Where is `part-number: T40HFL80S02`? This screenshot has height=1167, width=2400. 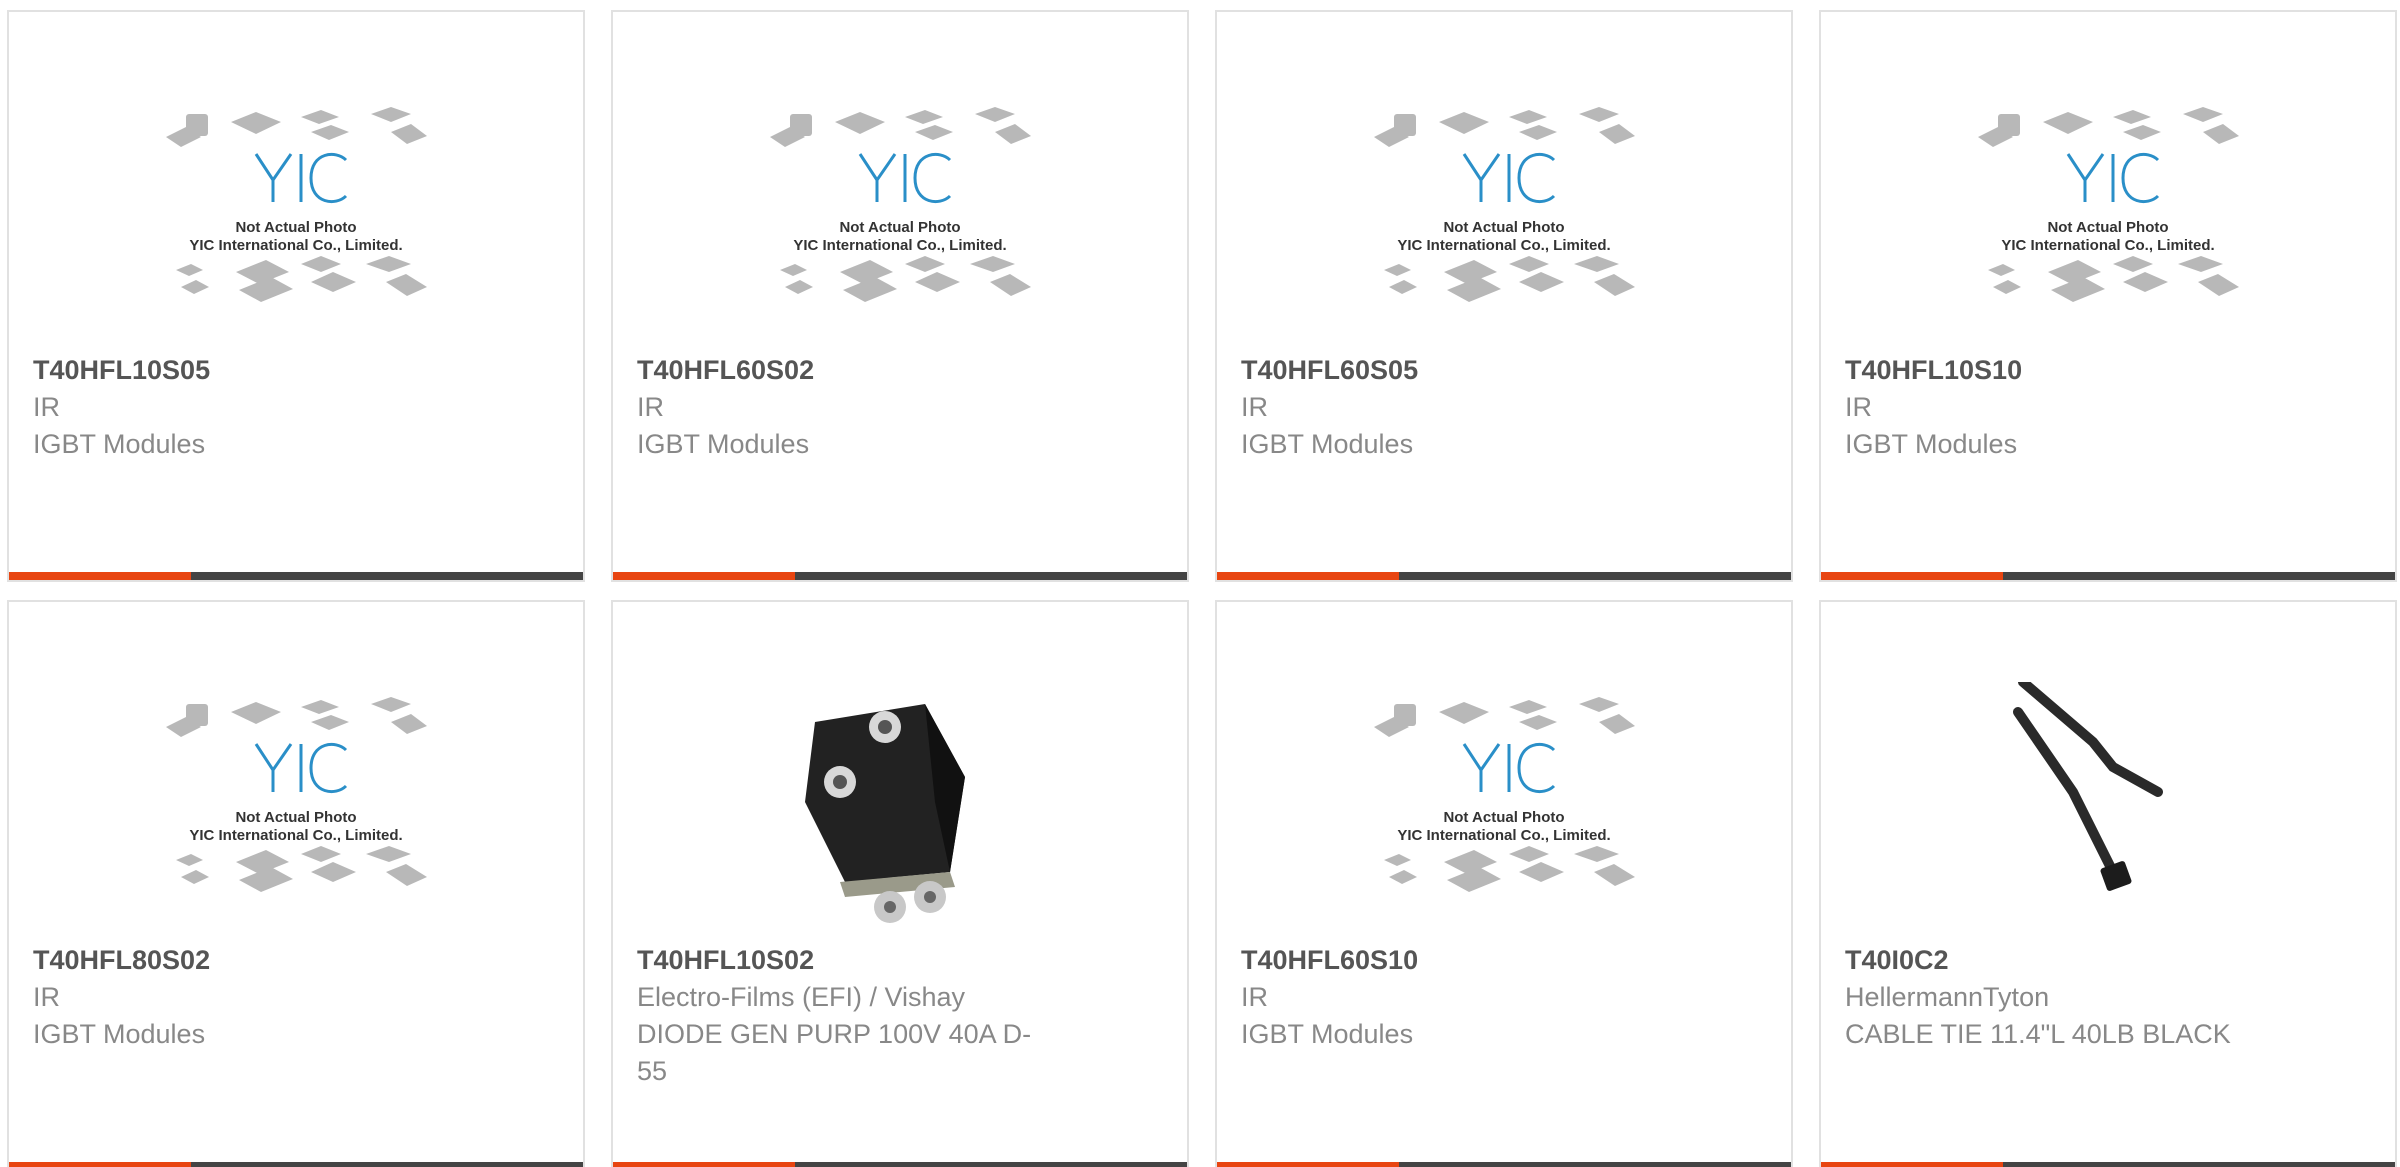 part-number: T40HFL80S02 is located at coordinates (243, 960).